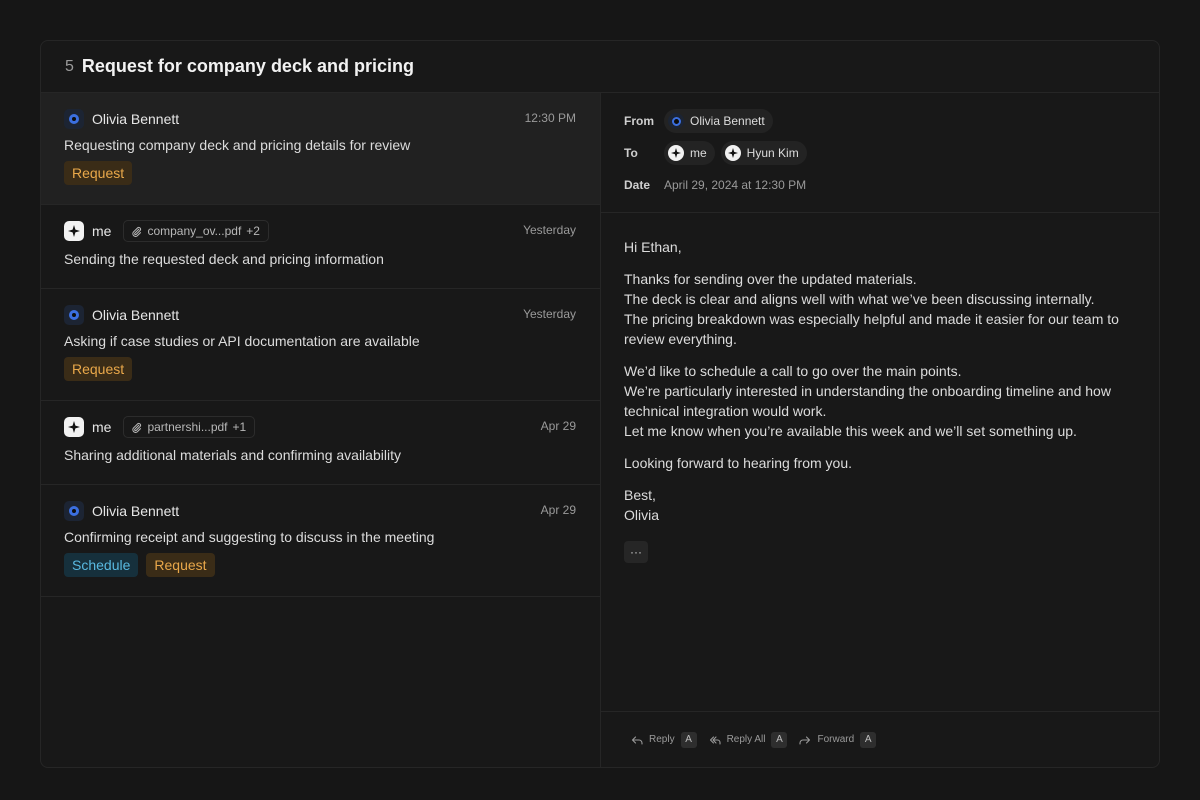 This screenshot has width=1200, height=800. I want to click on message-time: 12:30 PM, so click(550, 118).